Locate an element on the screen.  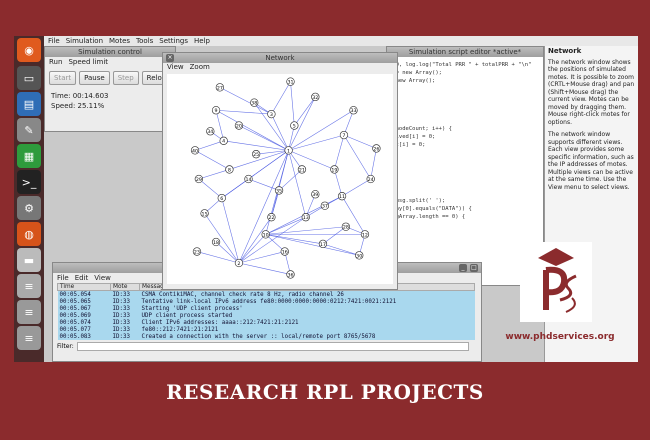
mote-node: 26 is located at coordinates (376, 148).